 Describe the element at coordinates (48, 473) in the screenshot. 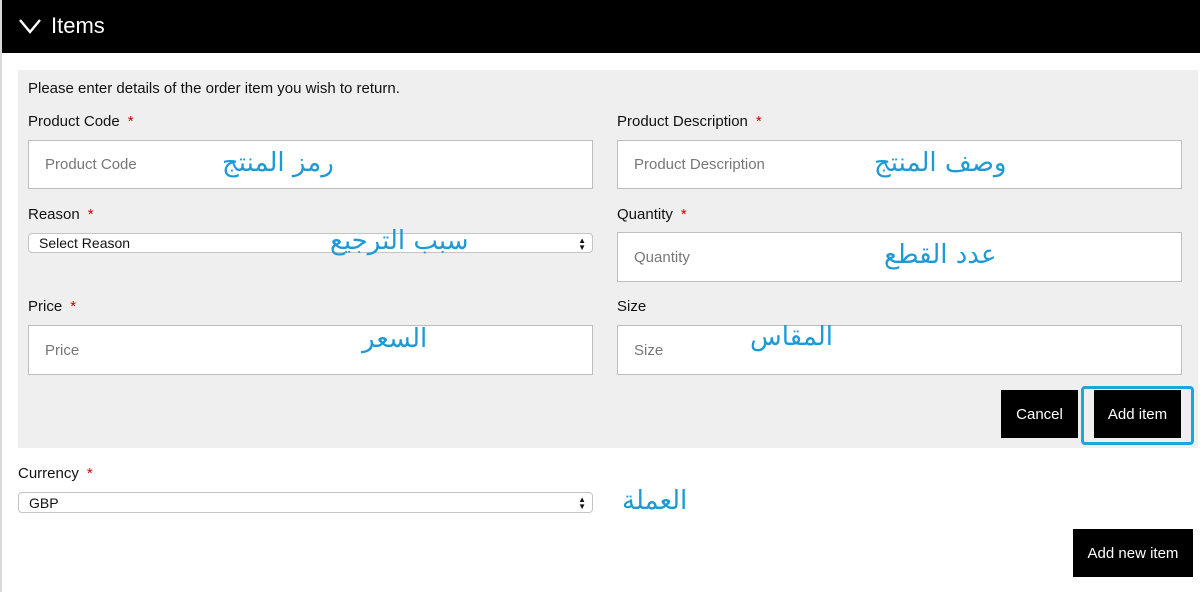

I see `currency-label-text: Currency` at that location.